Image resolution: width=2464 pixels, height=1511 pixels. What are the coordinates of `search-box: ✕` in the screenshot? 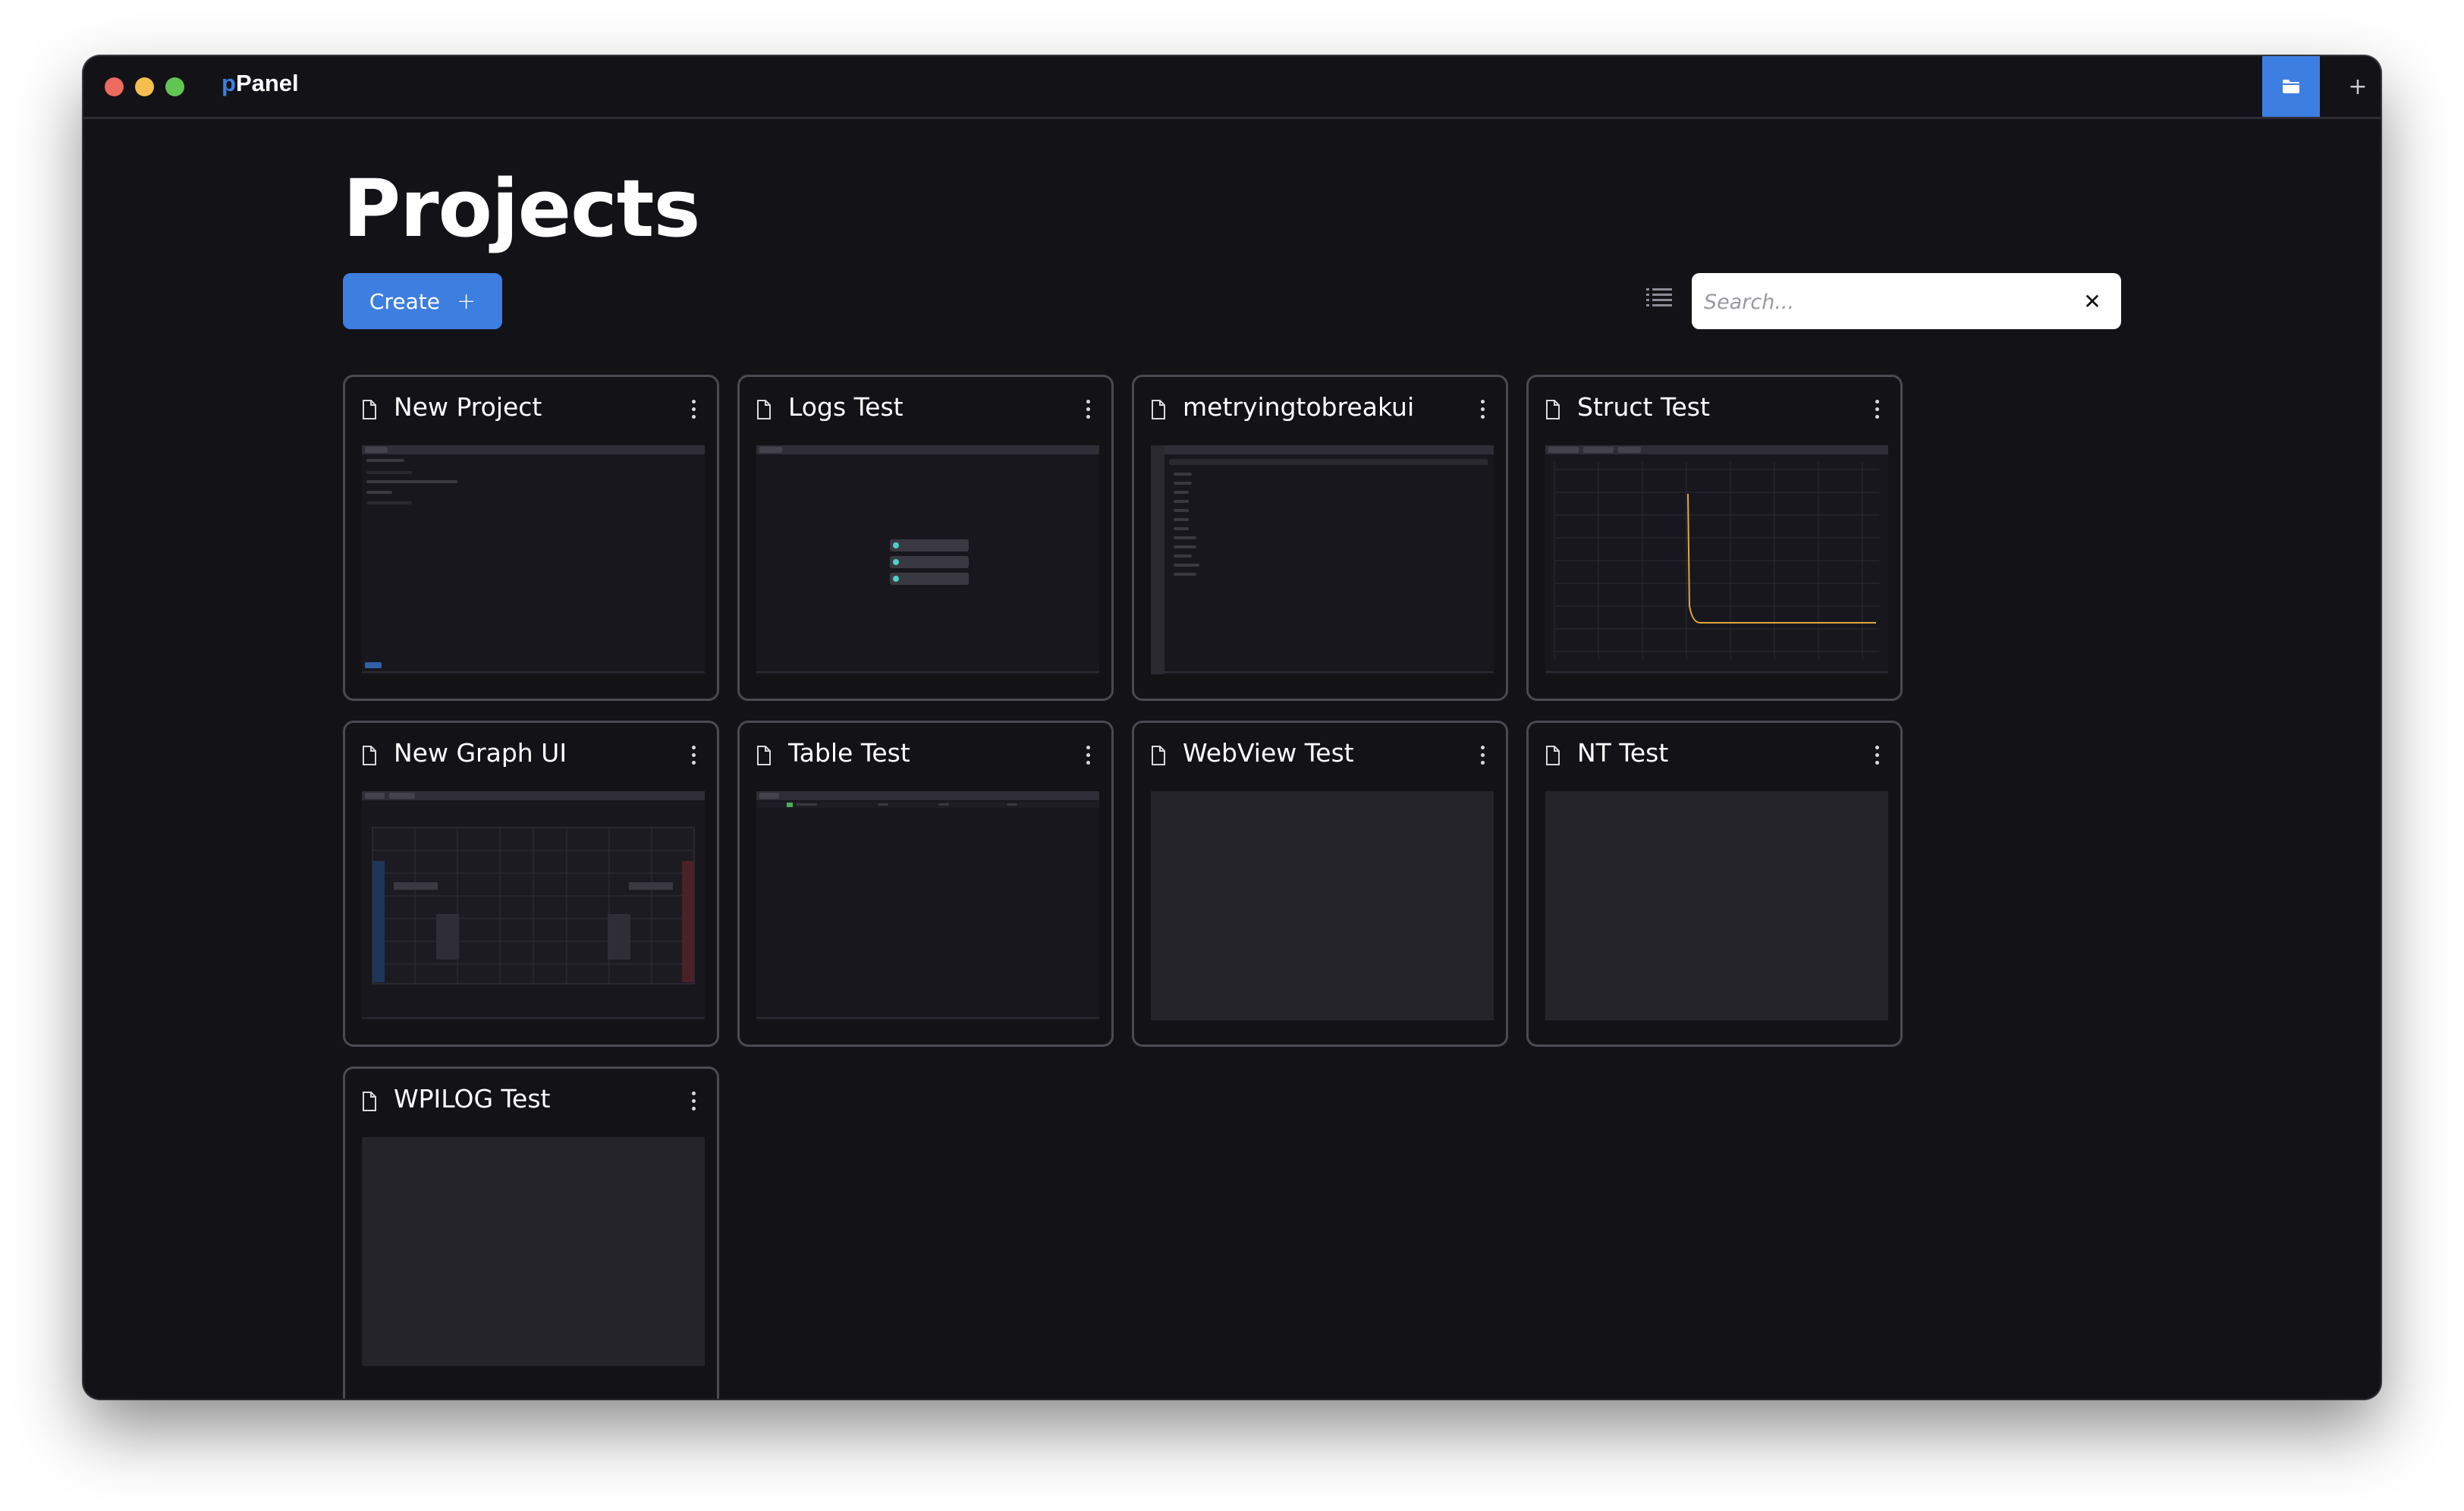 It's located at (1906, 301).